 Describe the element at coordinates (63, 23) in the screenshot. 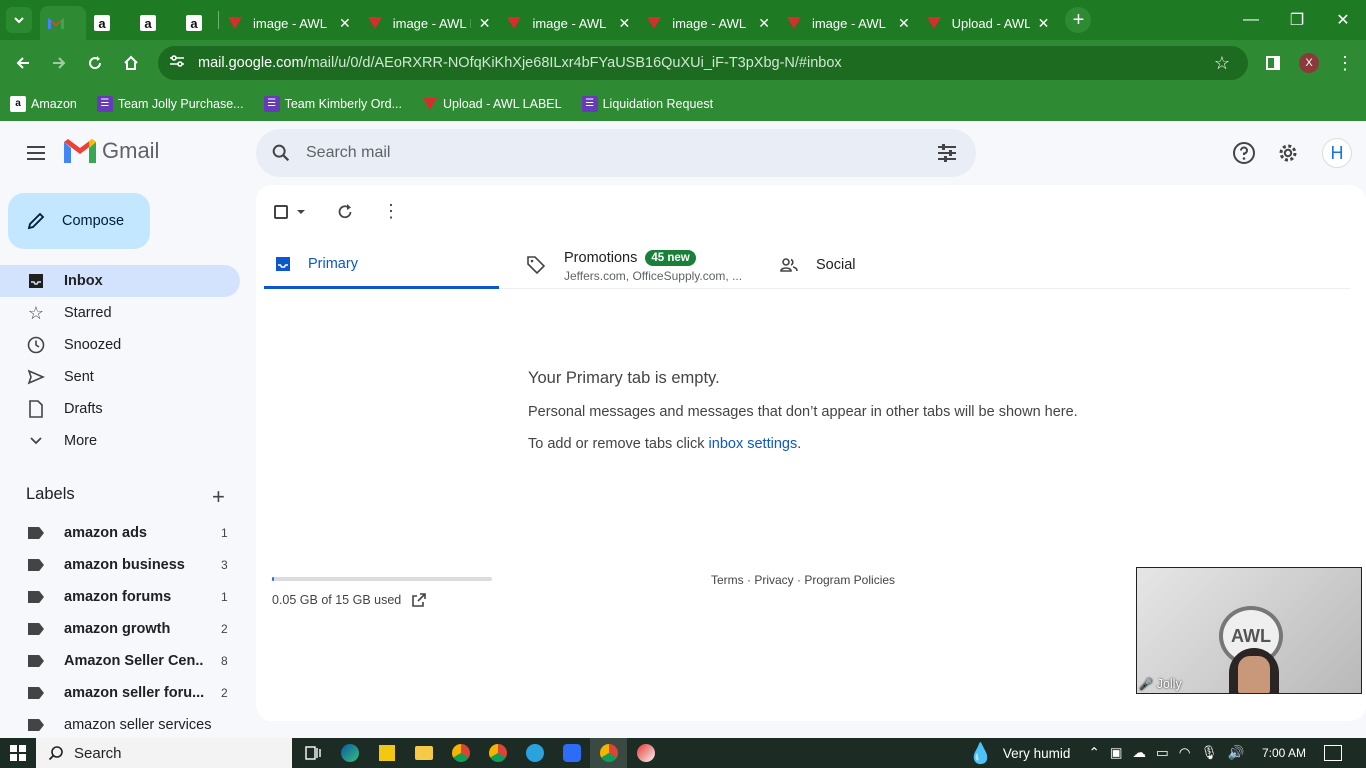

I see `tab-gmail` at that location.